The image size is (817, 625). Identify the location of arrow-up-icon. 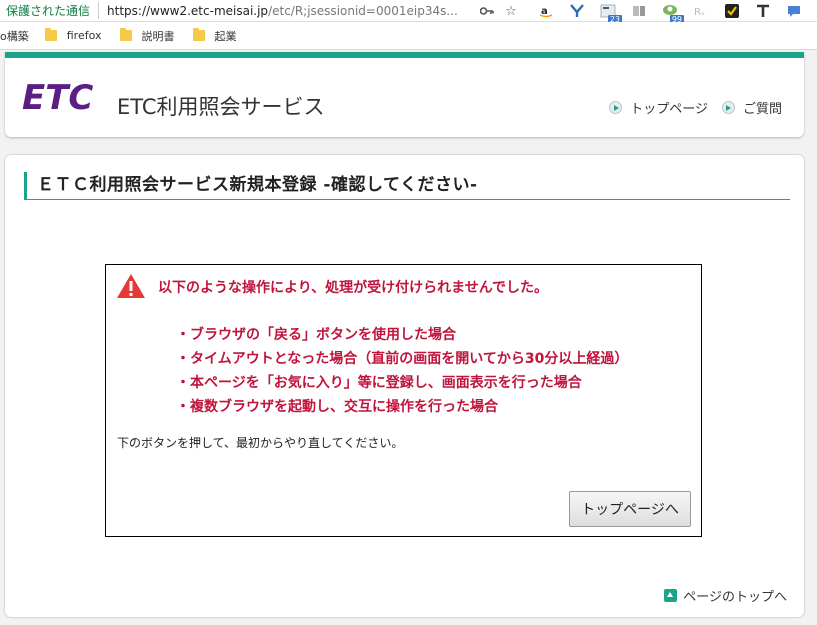
(671, 595).